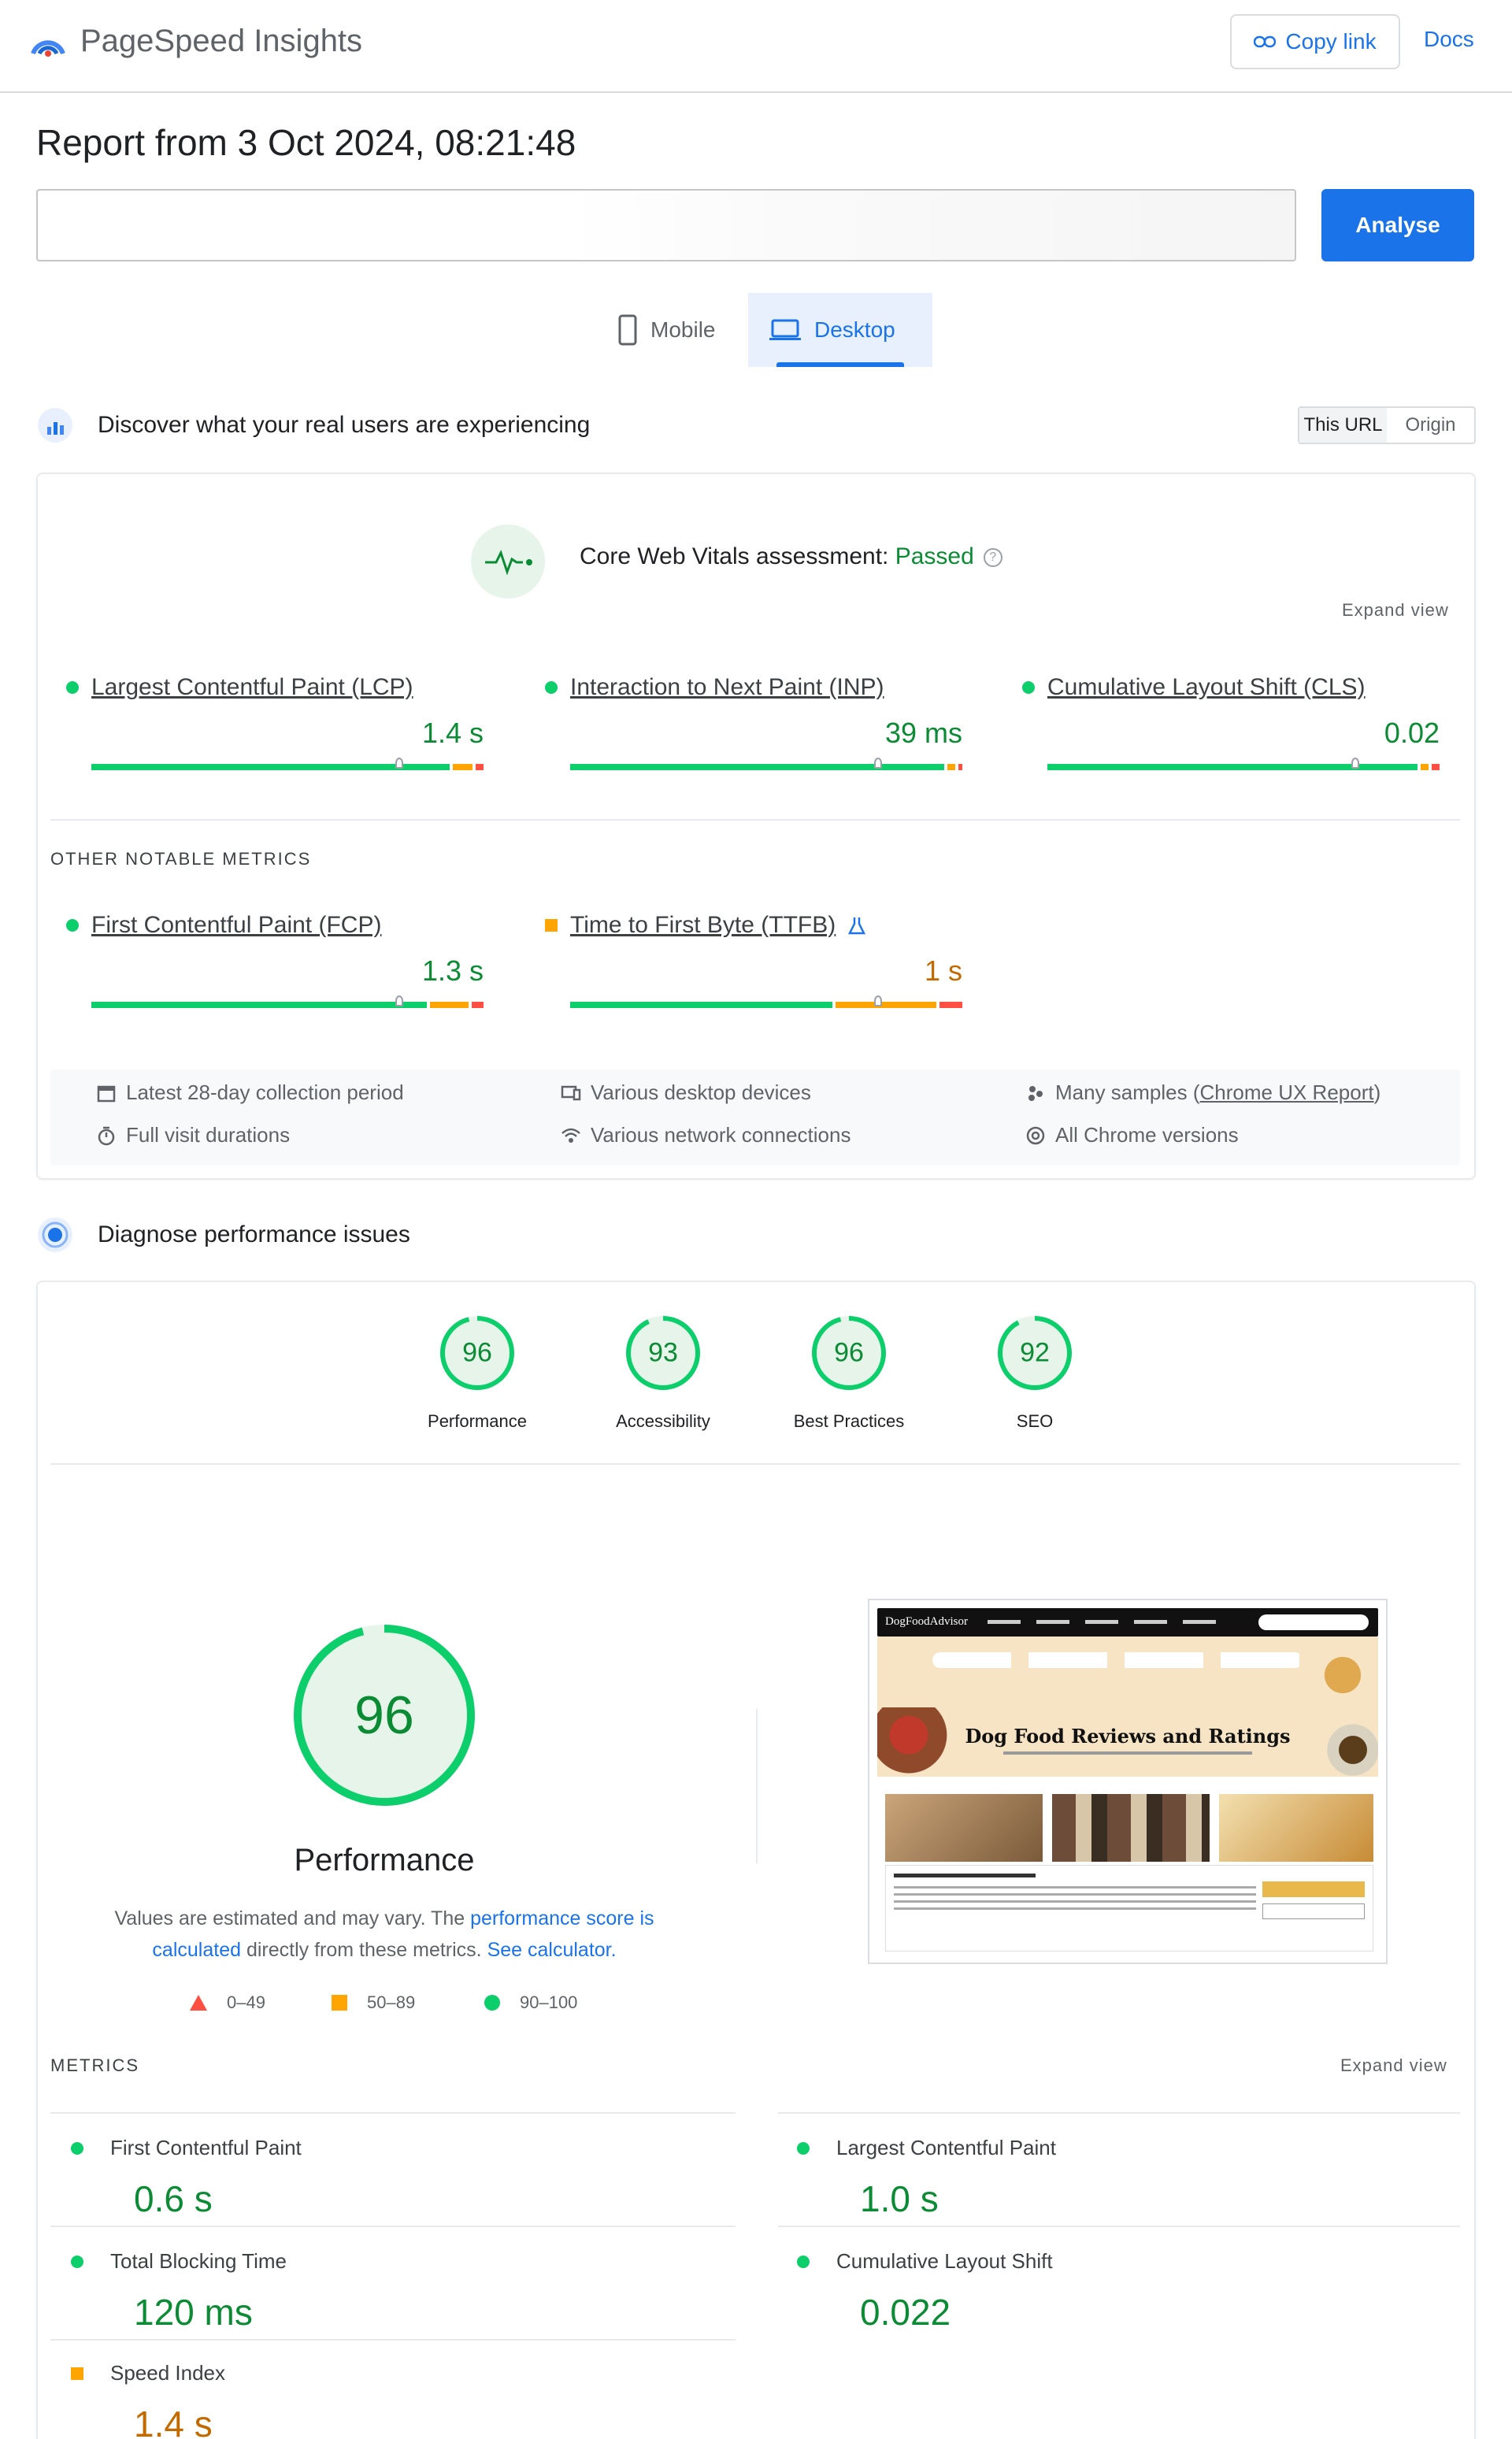  I want to click on info-network: Various network connections, so click(705, 1135).